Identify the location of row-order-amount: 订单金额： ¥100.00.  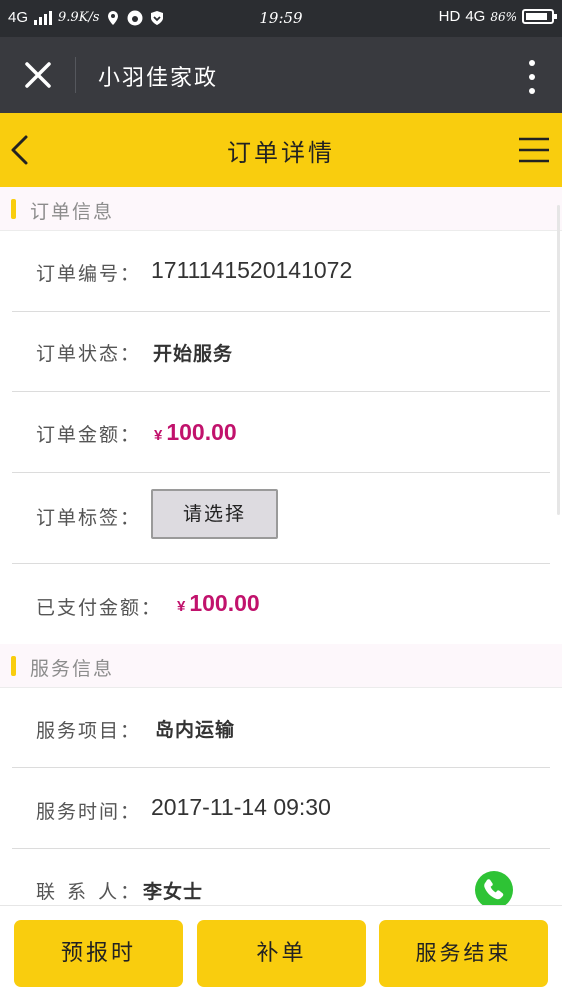
(281, 432).